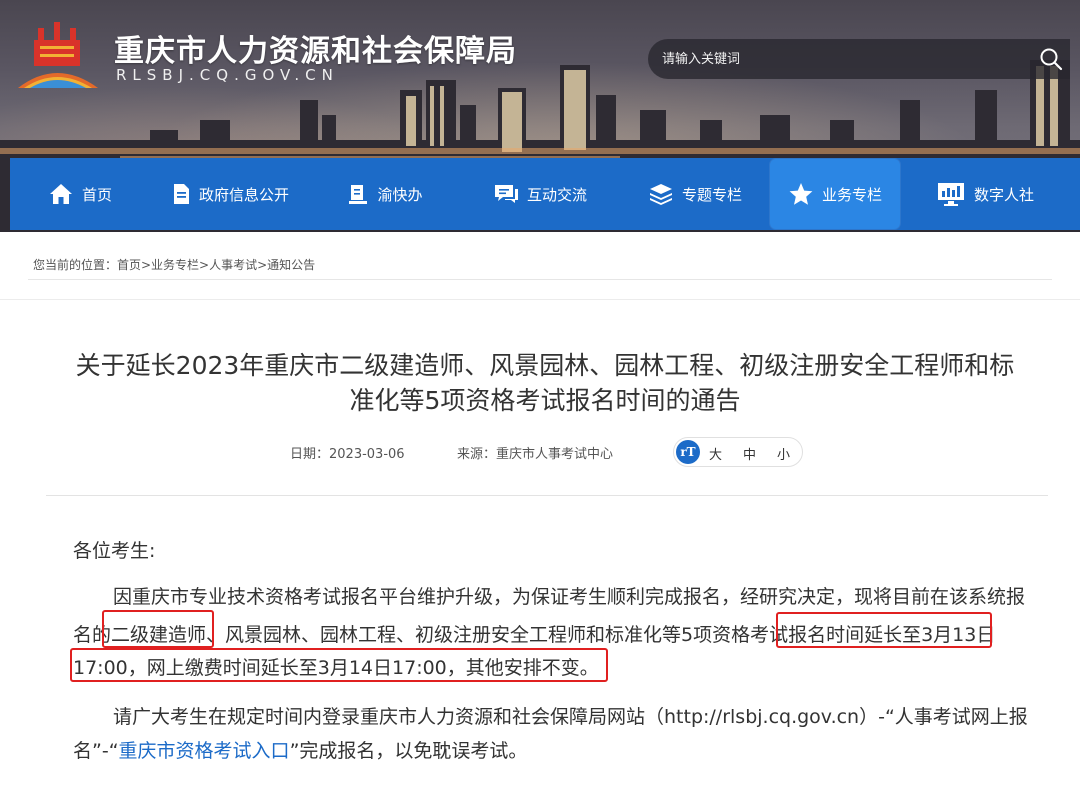  I want to click on article-greeting: 各位考生:, so click(114, 551).